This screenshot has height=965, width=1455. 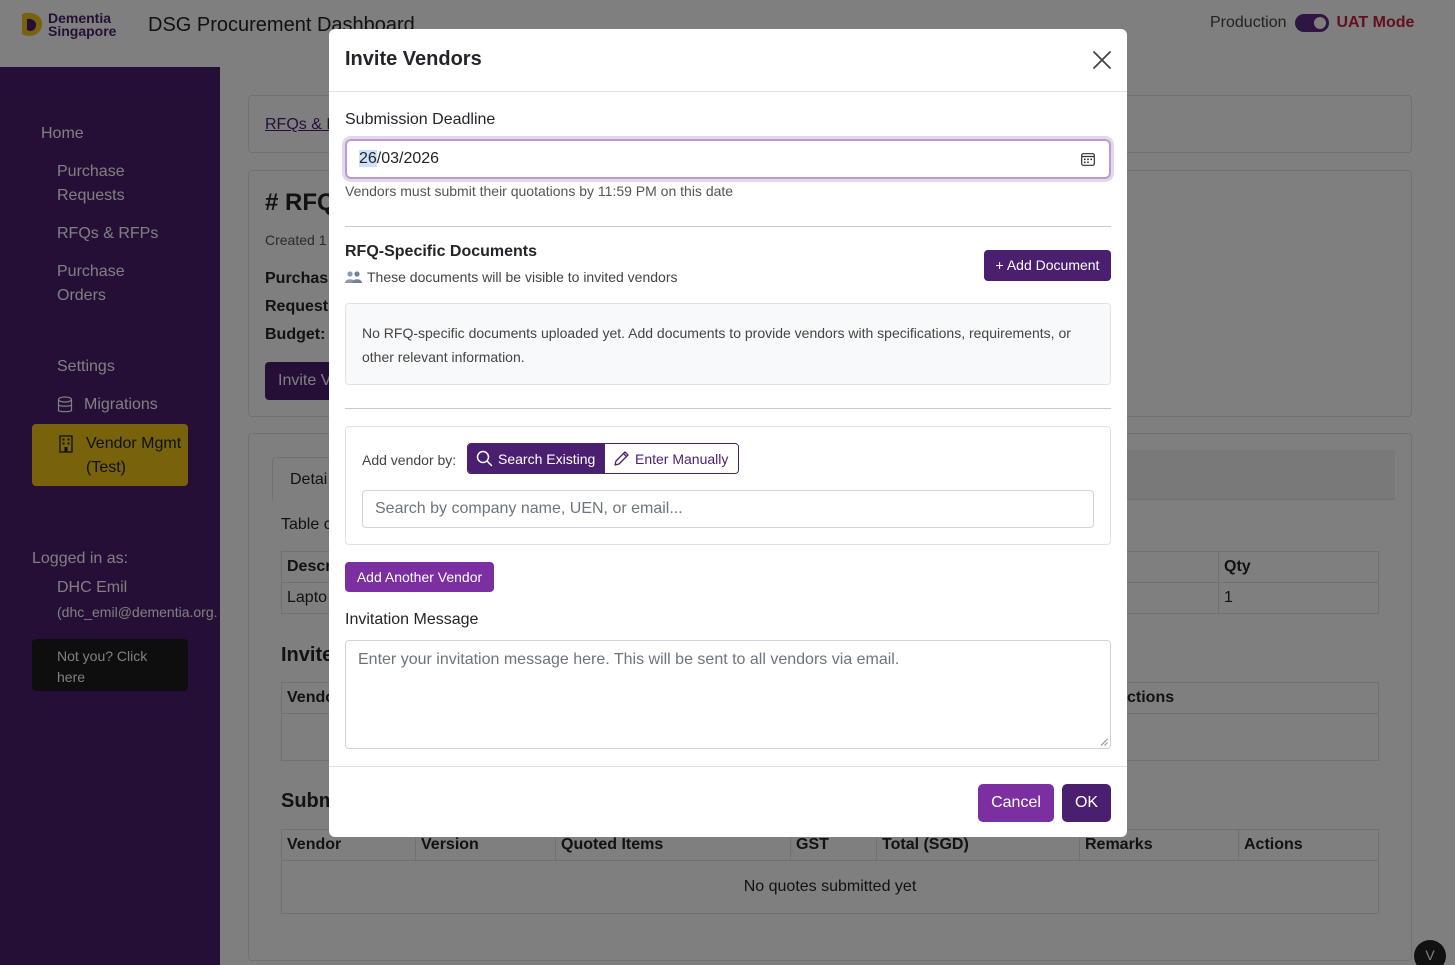 What do you see at coordinates (728, 60) in the screenshot?
I see `modal-header: Invite Vendors` at bounding box center [728, 60].